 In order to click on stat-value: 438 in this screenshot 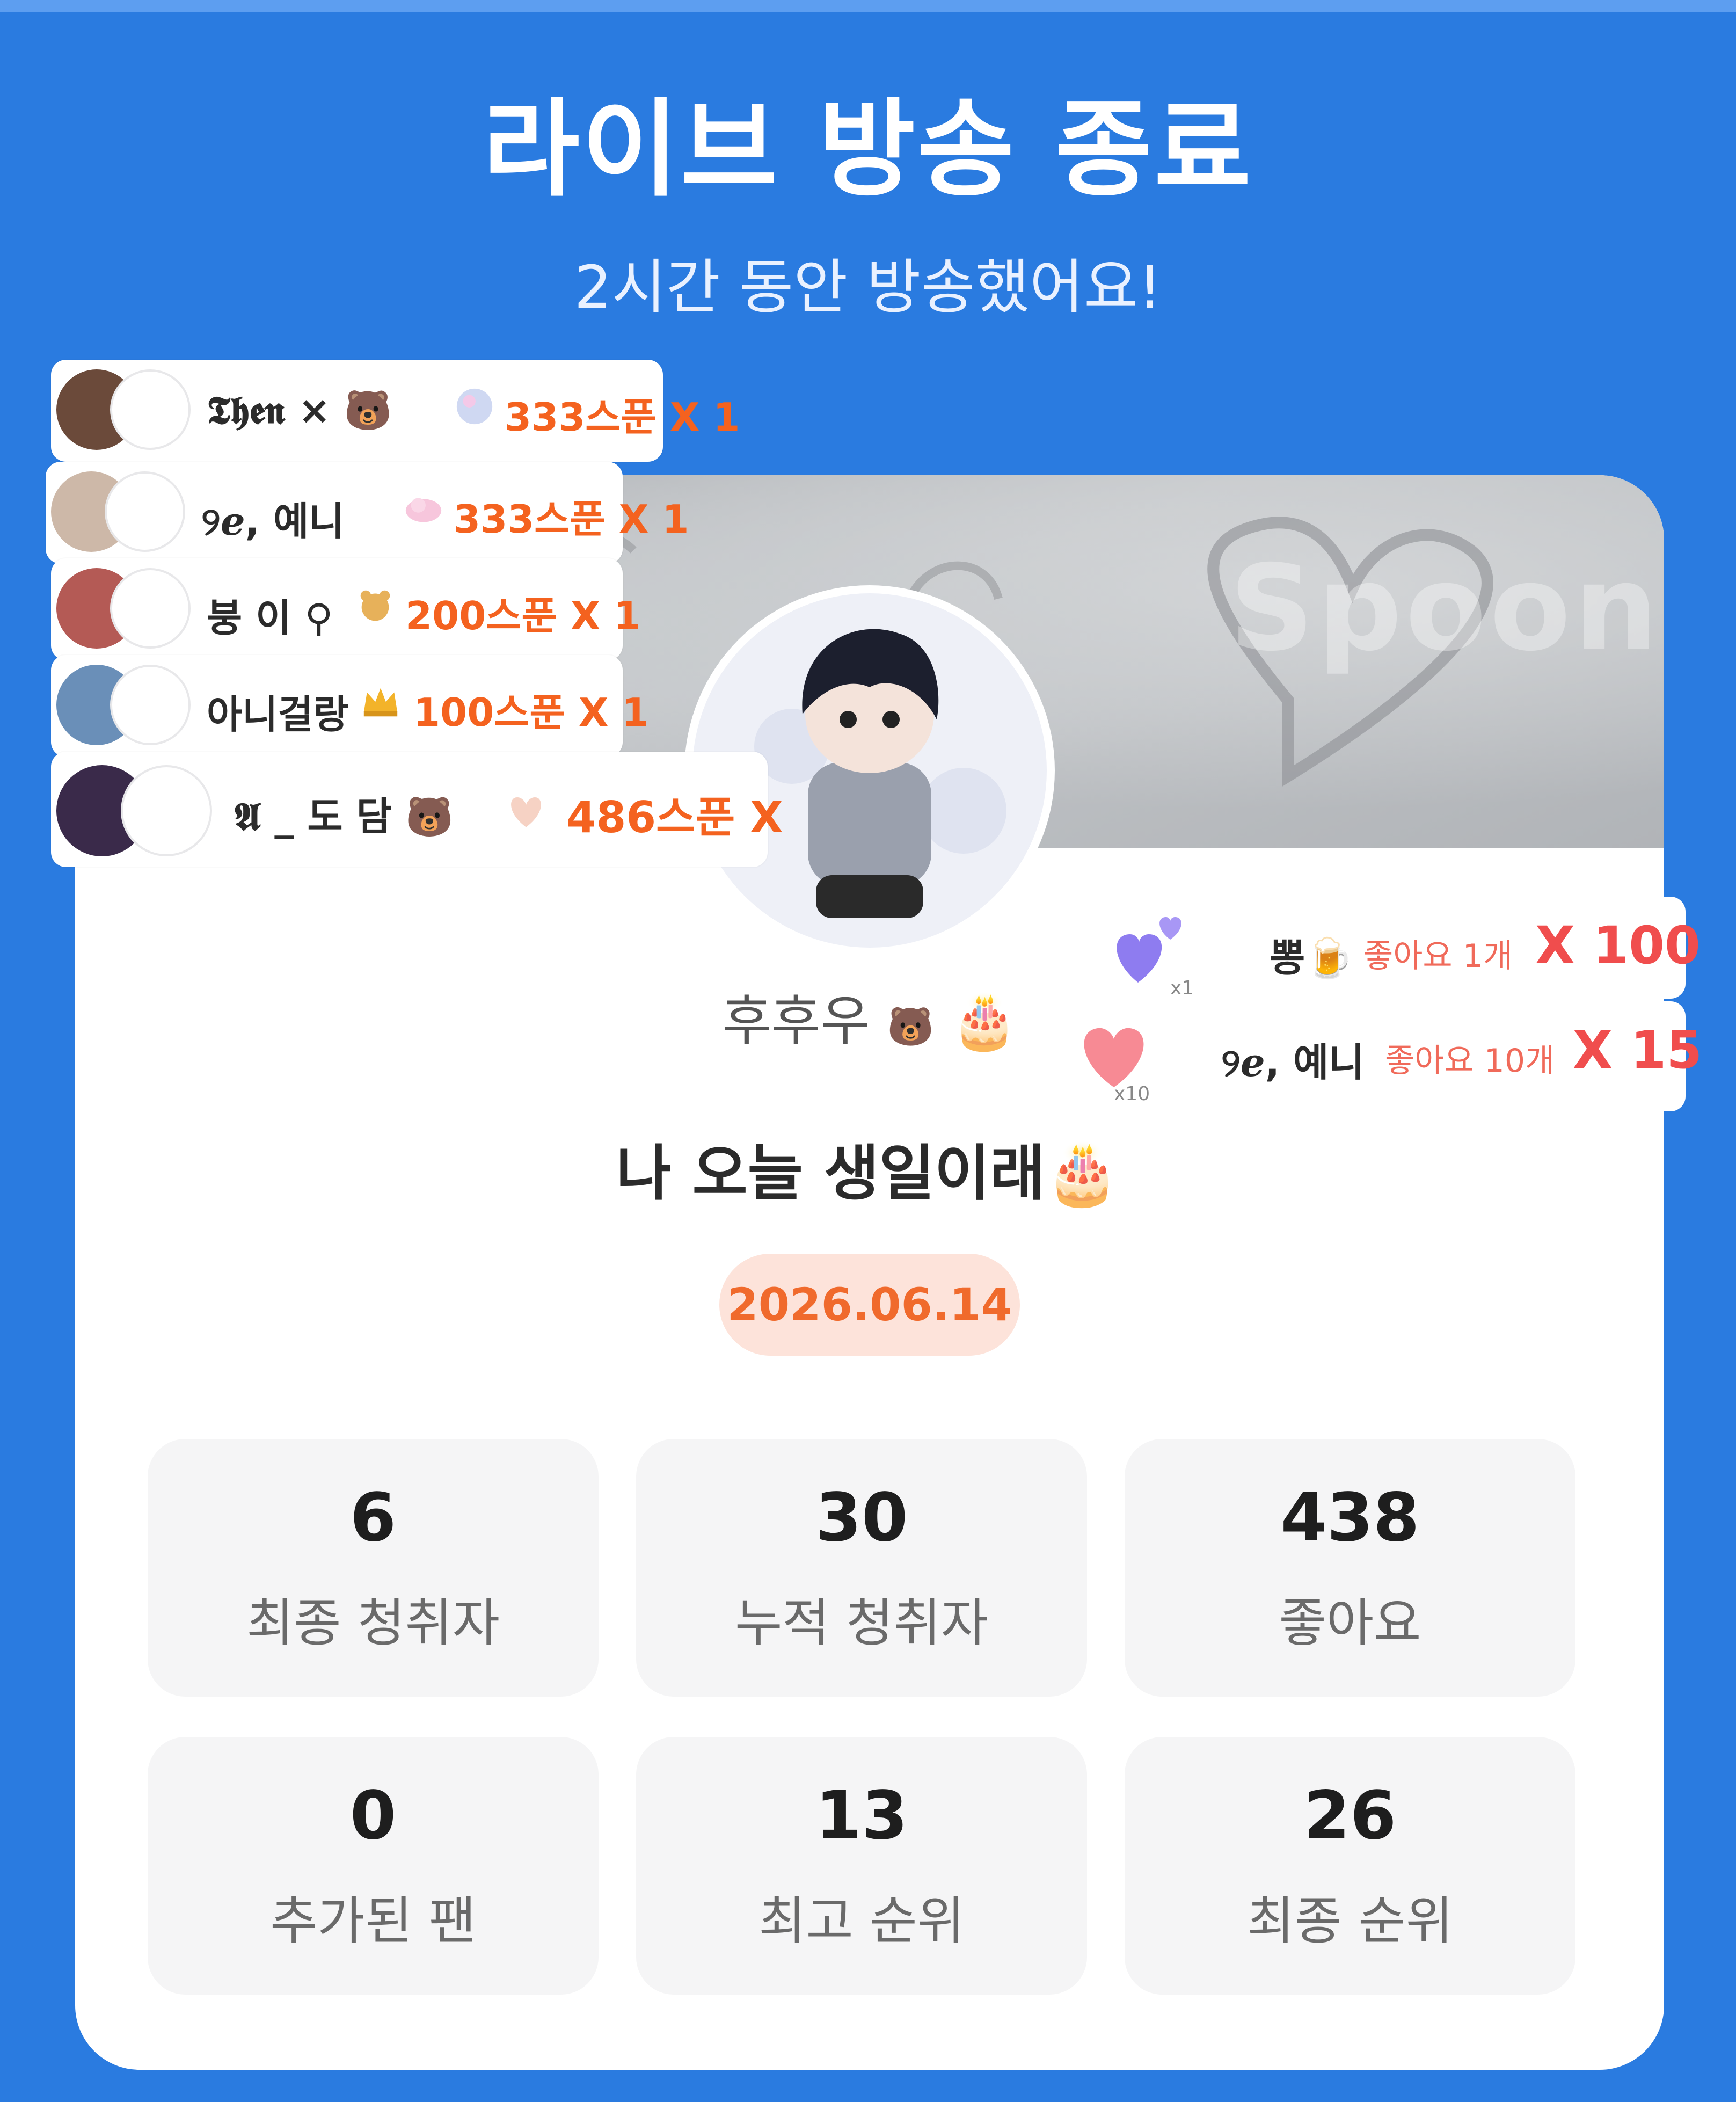, I will do `click(1350, 1518)`.